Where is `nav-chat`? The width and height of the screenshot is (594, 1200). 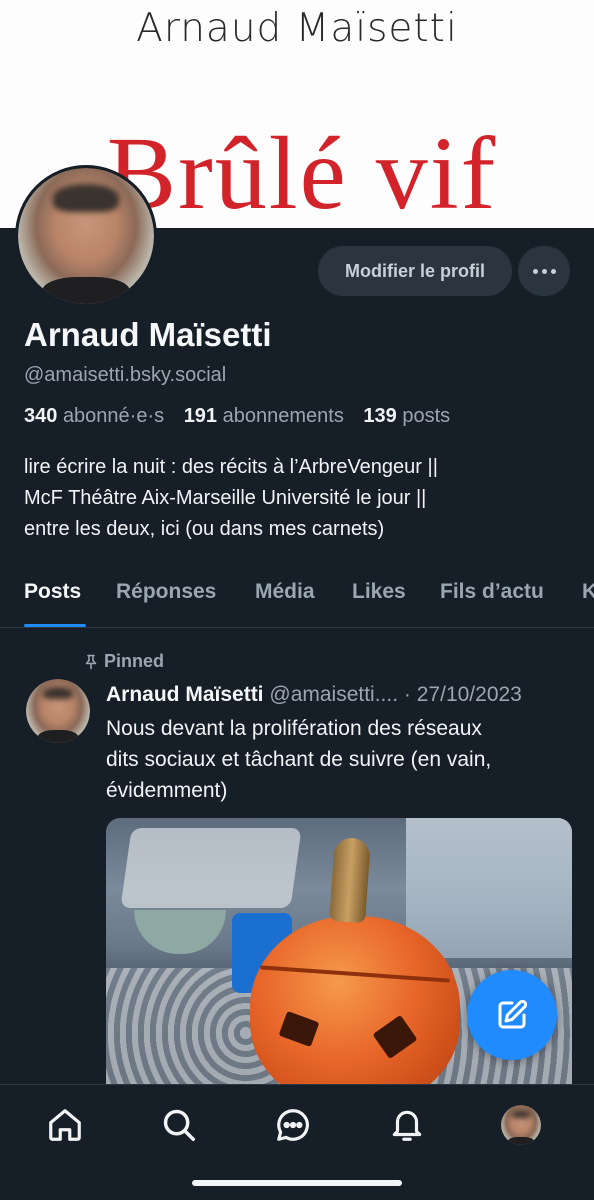 nav-chat is located at coordinates (293, 1125).